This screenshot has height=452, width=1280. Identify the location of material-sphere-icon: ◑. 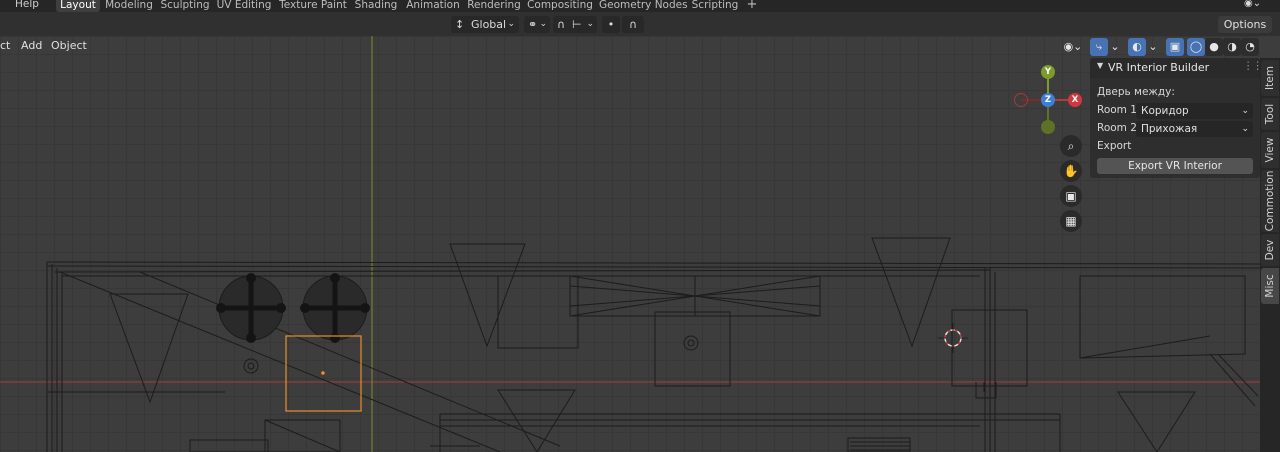
(1232, 46).